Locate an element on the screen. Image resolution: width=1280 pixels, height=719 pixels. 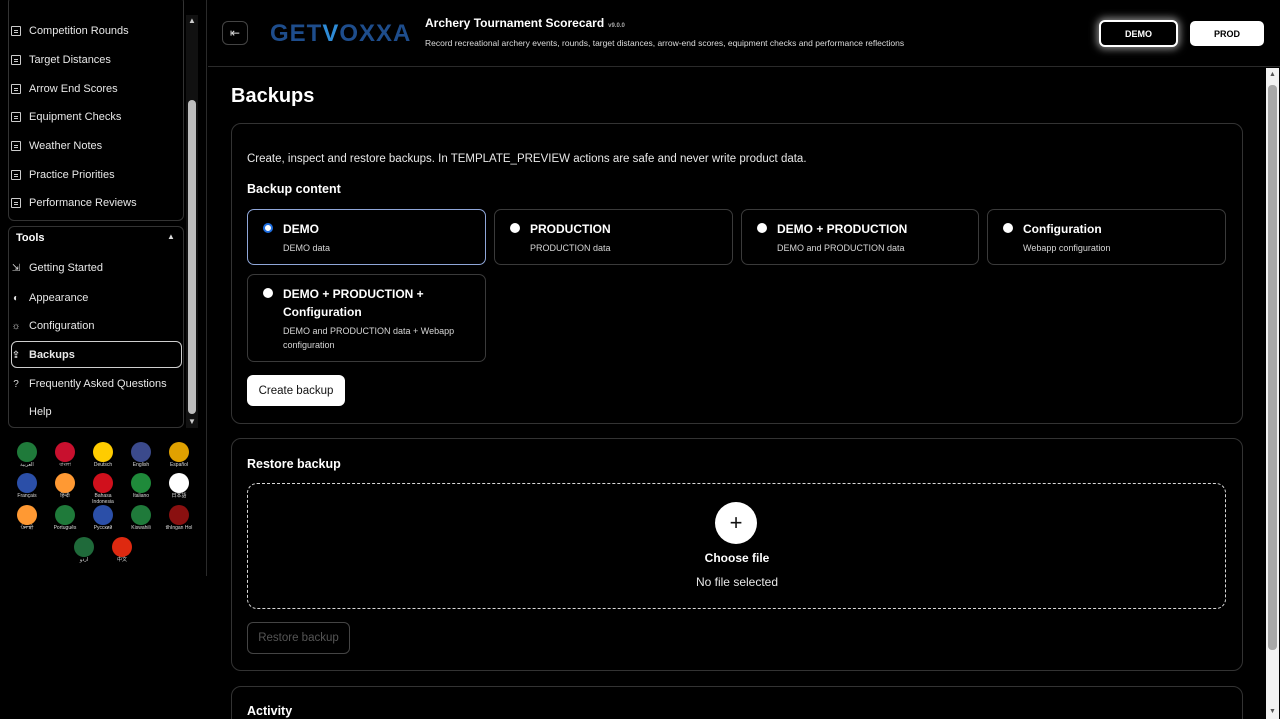
sidebar-item-performance-reviews: Performance Reviews is located at coordinates (74, 203).